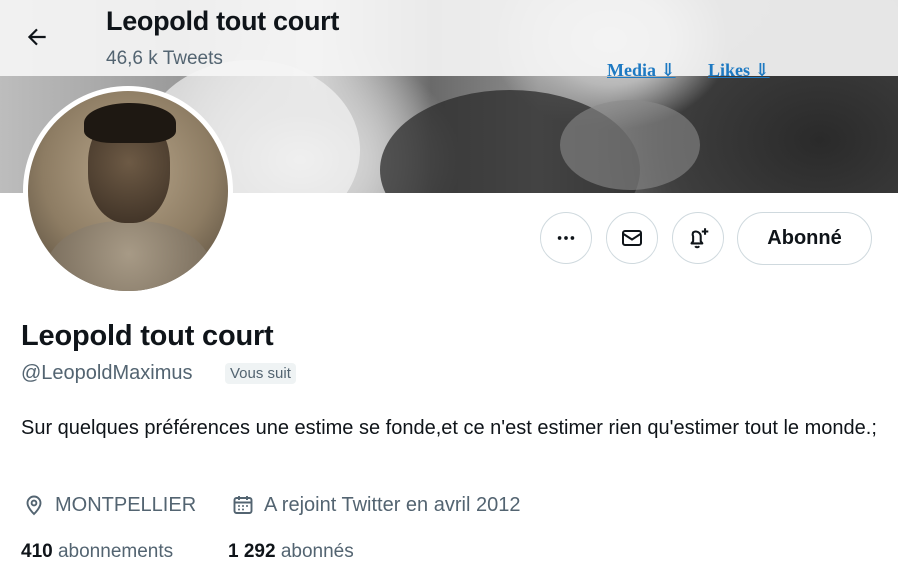 This screenshot has width=898, height=574. I want to click on followers-count: 1 292, so click(252, 551).